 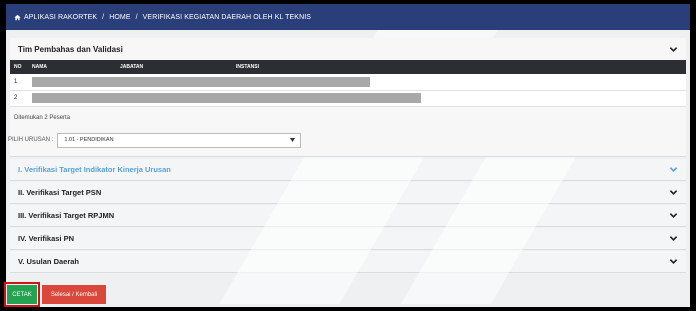 What do you see at coordinates (74, 294) in the screenshot?
I see `finish-back-button: Selesai / Kembali` at bounding box center [74, 294].